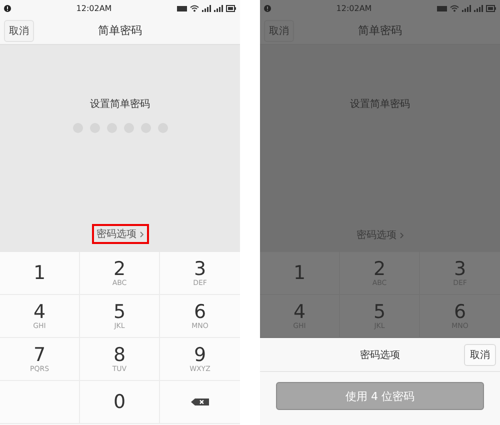 The height and width of the screenshot is (425, 500). Describe the element at coordinates (200, 402) in the screenshot. I see `backspace-icon` at that location.